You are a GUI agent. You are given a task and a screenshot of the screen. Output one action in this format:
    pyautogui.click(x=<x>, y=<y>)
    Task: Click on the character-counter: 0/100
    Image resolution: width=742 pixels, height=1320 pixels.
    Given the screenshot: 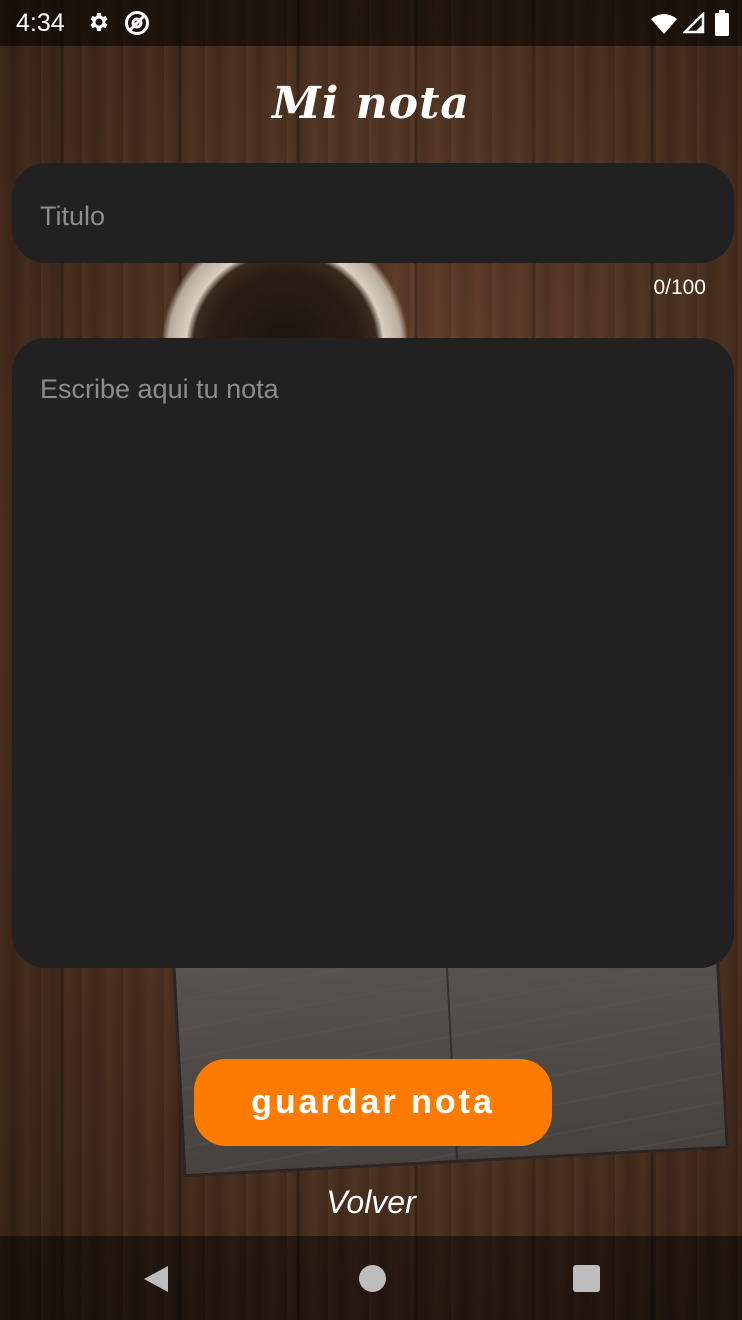 What is the action you would take?
    pyautogui.click(x=679, y=287)
    